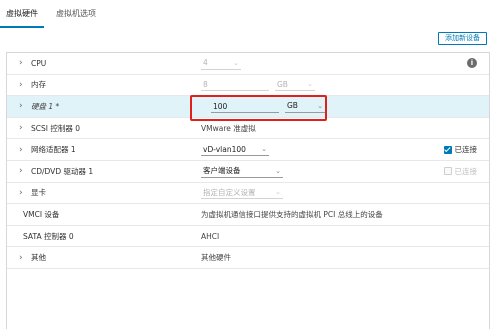 Image resolution: width=500 pixels, height=329 pixels. I want to click on row-label: 显卡, so click(38, 193).